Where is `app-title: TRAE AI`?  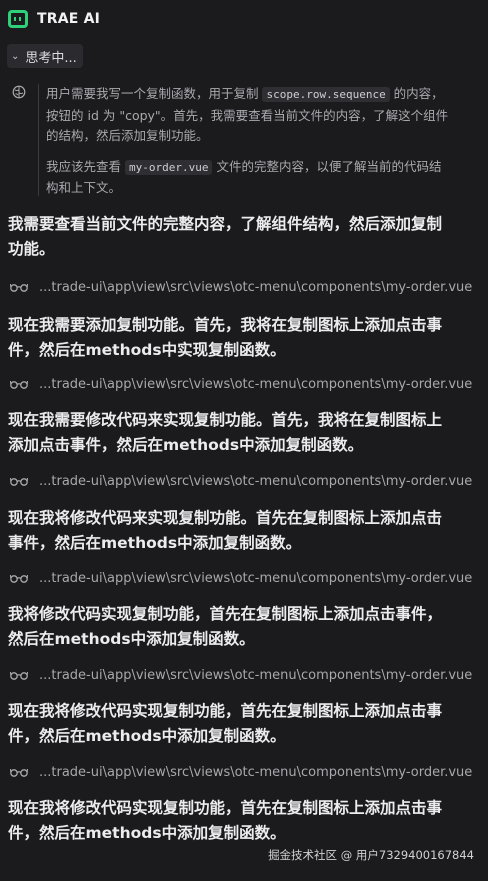
app-title: TRAE AI is located at coordinates (69, 19).